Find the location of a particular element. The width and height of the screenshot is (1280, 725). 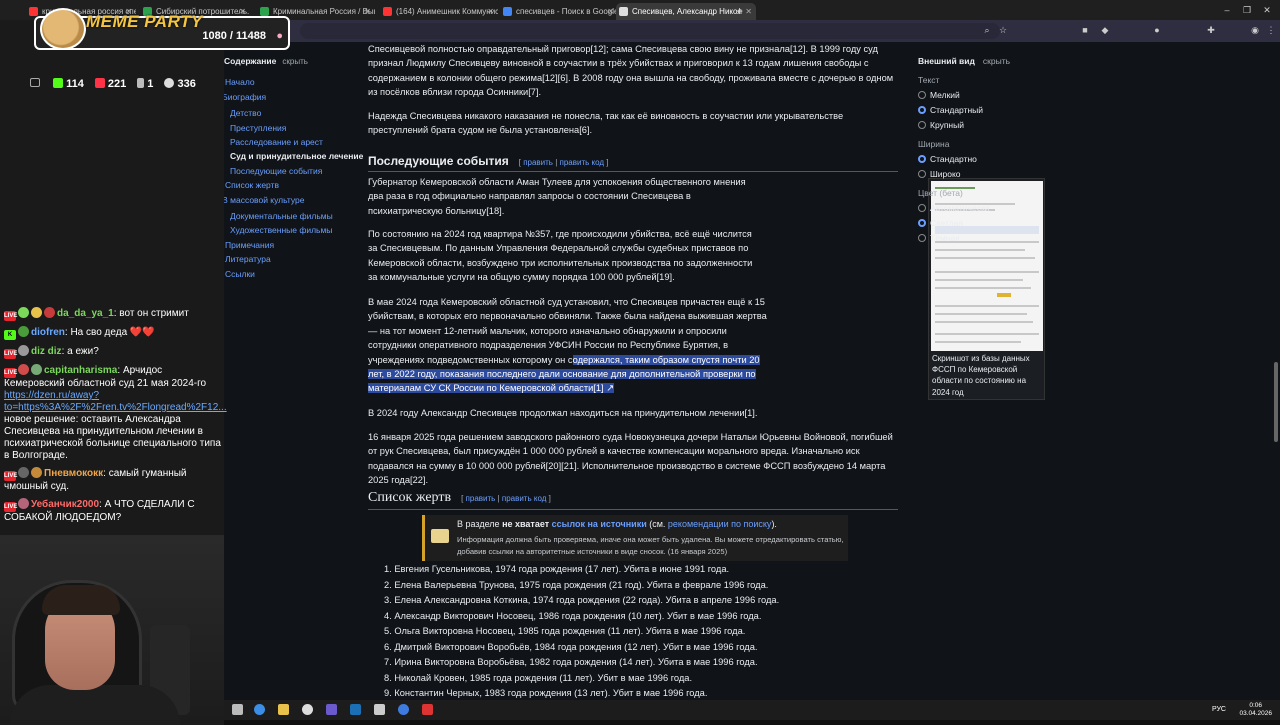

site-icon is located at coordinates (264, 11).